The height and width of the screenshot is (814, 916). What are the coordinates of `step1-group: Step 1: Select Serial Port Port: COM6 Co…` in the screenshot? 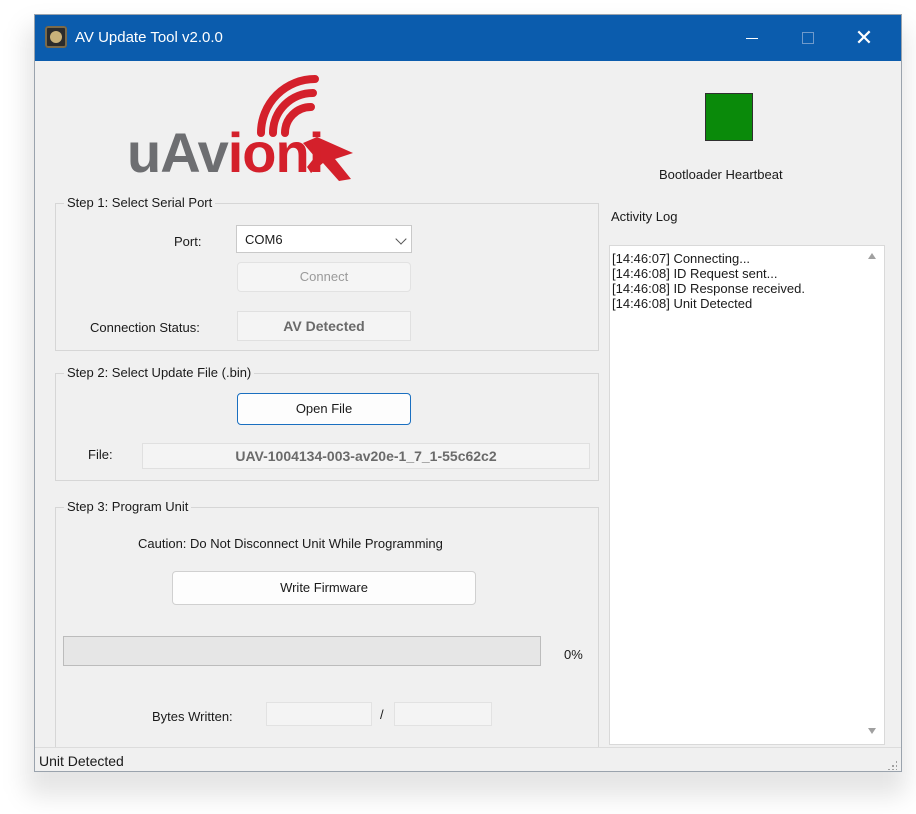 It's located at (327, 273).